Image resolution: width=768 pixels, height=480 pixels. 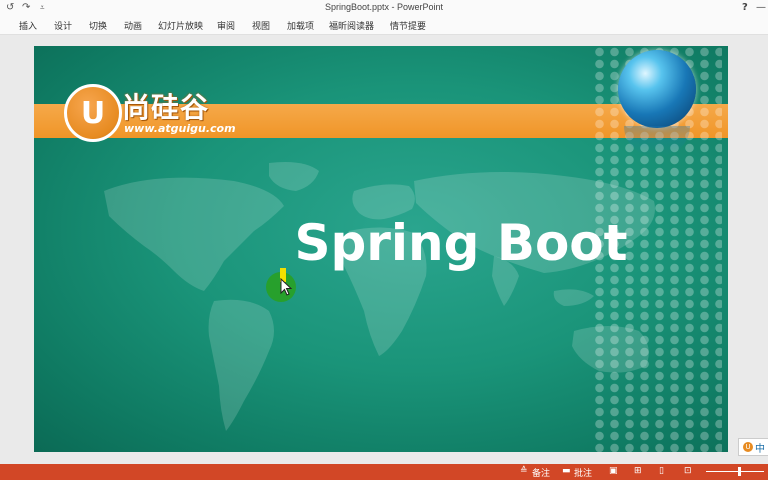 What do you see at coordinates (541, 472) in the screenshot?
I see `notes-button: 备注` at bounding box center [541, 472].